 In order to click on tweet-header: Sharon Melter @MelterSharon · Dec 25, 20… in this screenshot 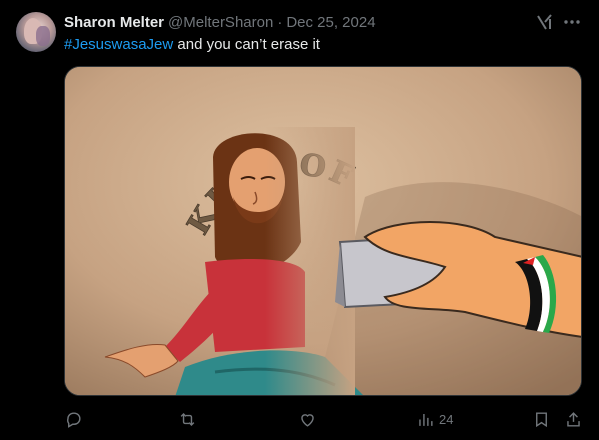, I will do `click(220, 22)`.